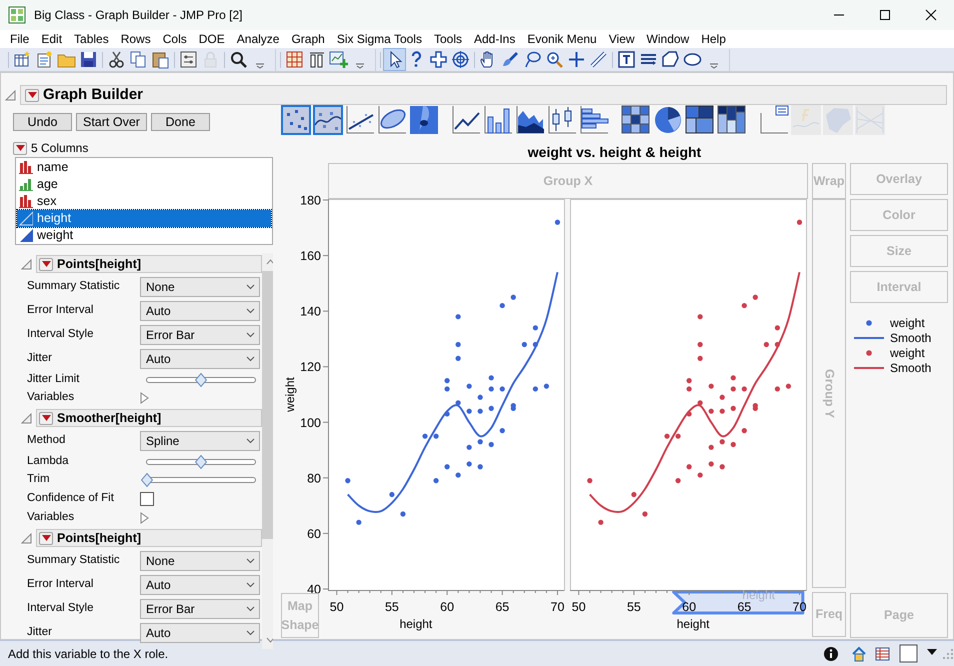  What do you see at coordinates (135, 39) in the screenshot?
I see `menu-item: Rows` at bounding box center [135, 39].